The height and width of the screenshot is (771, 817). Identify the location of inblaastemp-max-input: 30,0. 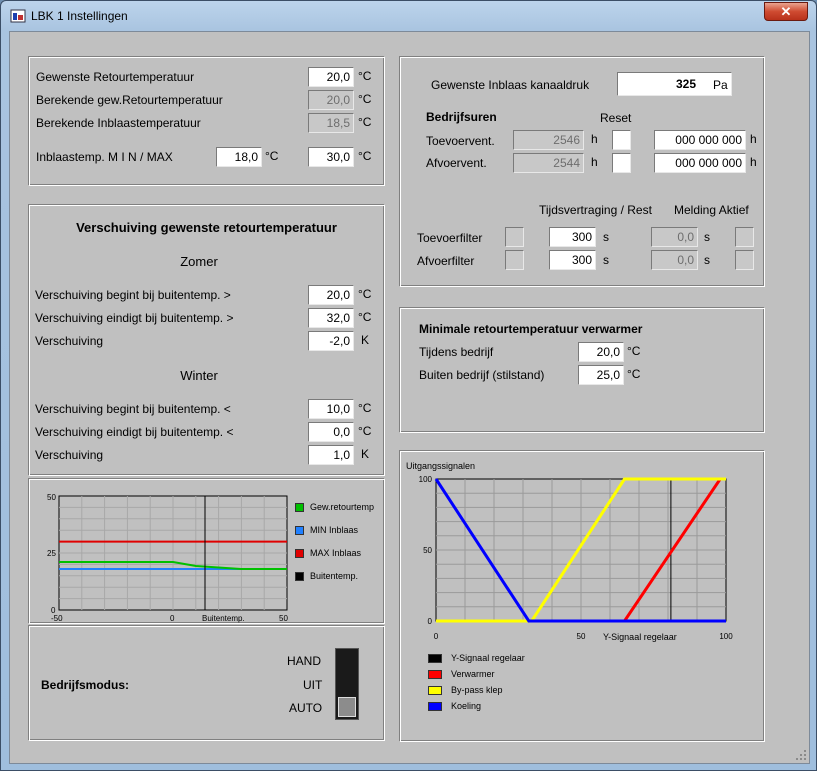
(331, 157).